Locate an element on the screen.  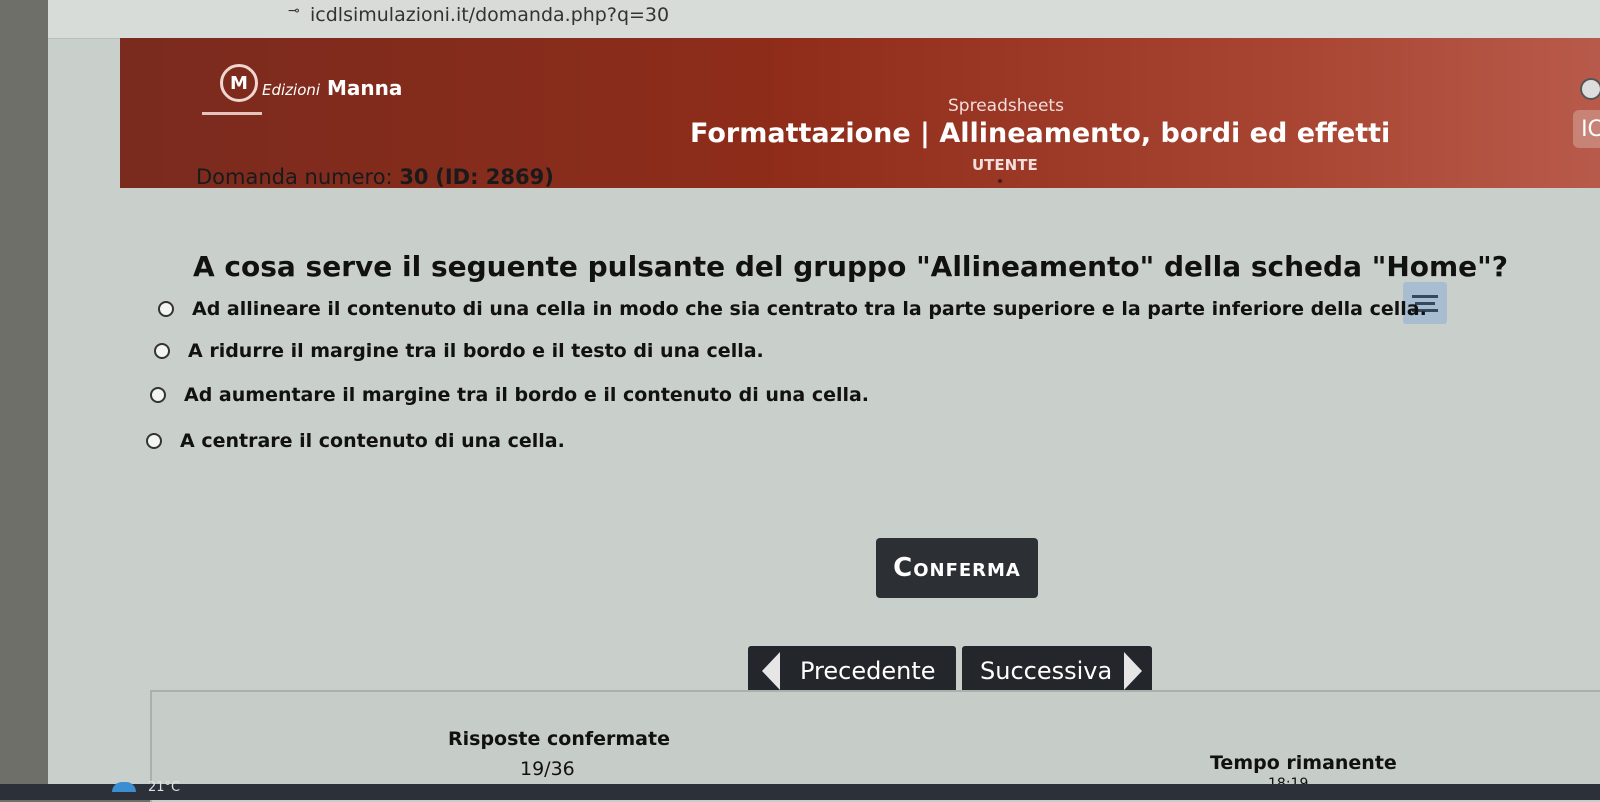
confirm-button: Conferma is located at coordinates (957, 568).